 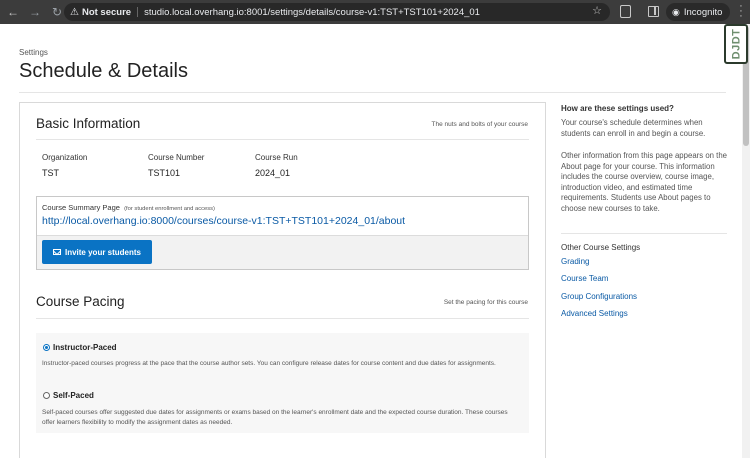 I want to click on organization-value: TST, so click(x=50, y=173).